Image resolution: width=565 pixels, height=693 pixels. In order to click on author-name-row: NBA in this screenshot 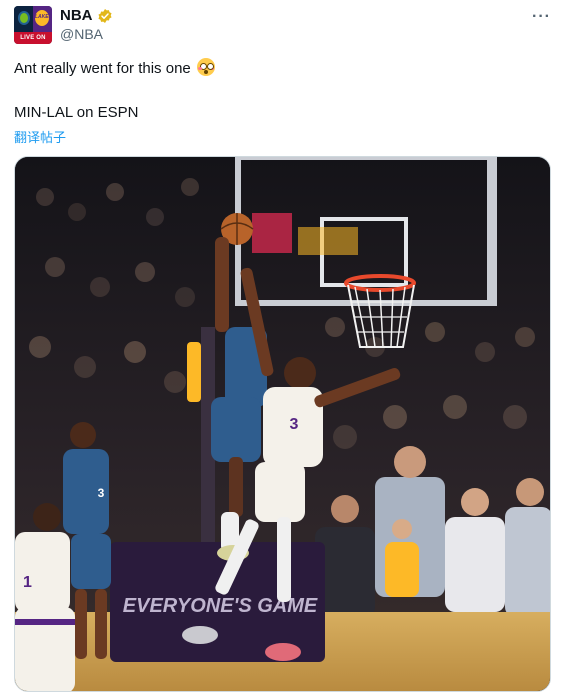, I will do `click(86, 15)`.